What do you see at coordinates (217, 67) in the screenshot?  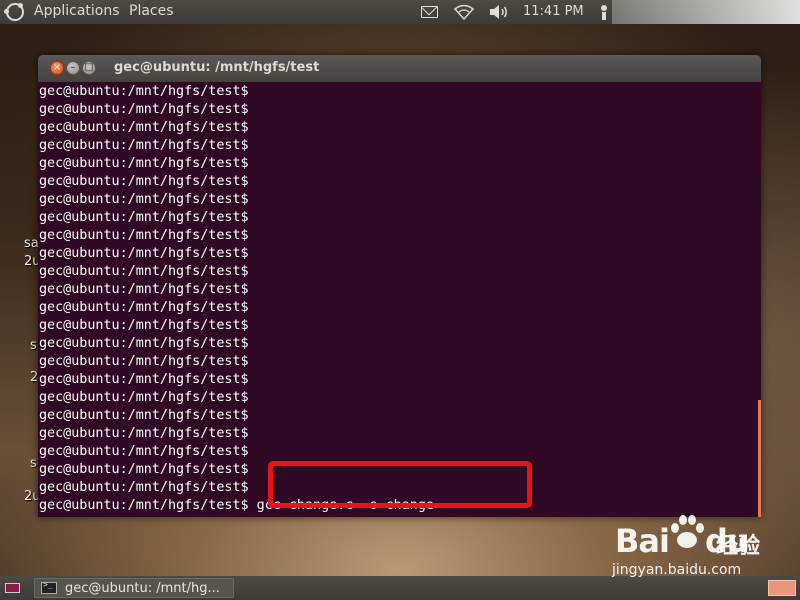 I see `window-title: gec@ubuntu: /mnt/hgfs/test` at bounding box center [217, 67].